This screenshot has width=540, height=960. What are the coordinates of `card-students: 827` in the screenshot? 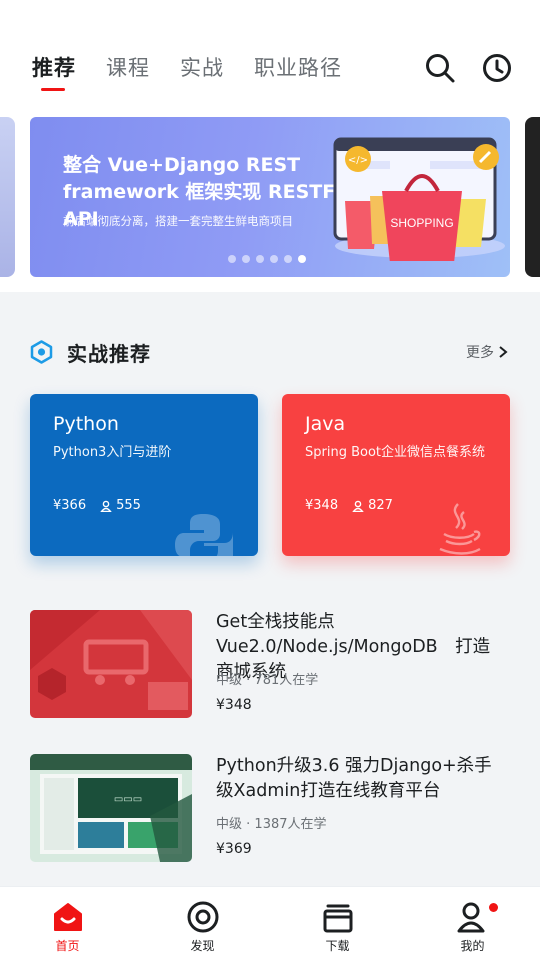 It's located at (380, 505).